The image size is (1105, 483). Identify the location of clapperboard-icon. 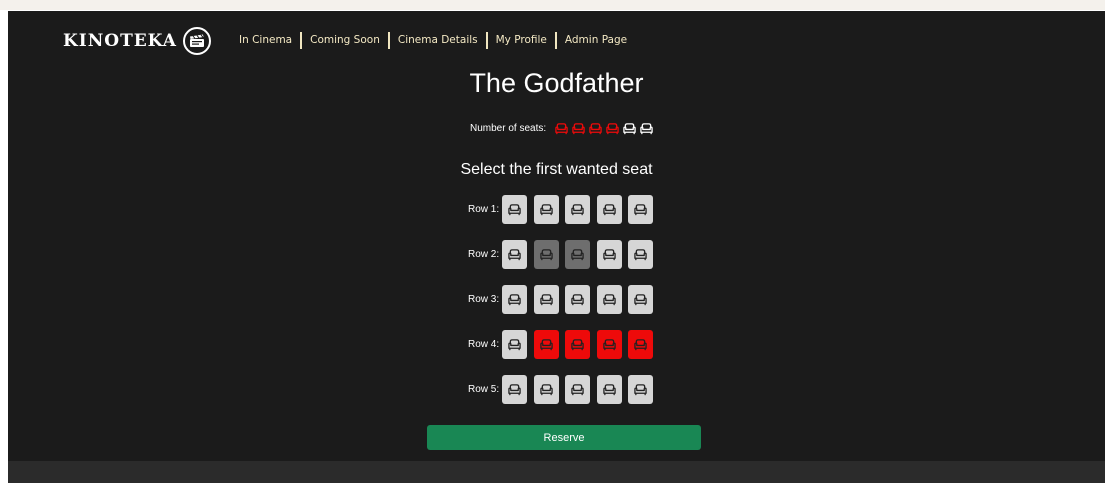
(196, 41).